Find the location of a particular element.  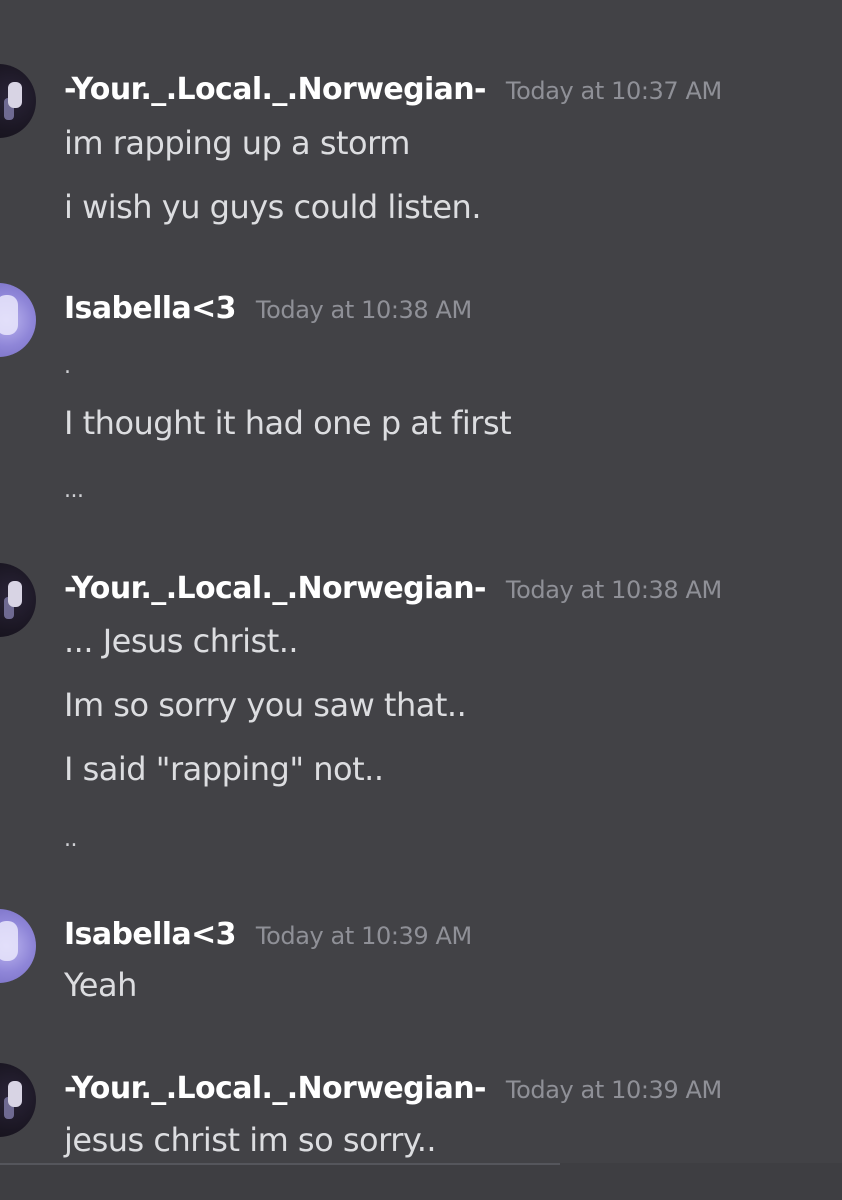

message-header: Isabella<3 Today at 10:39 AM is located at coordinates (268, 935).